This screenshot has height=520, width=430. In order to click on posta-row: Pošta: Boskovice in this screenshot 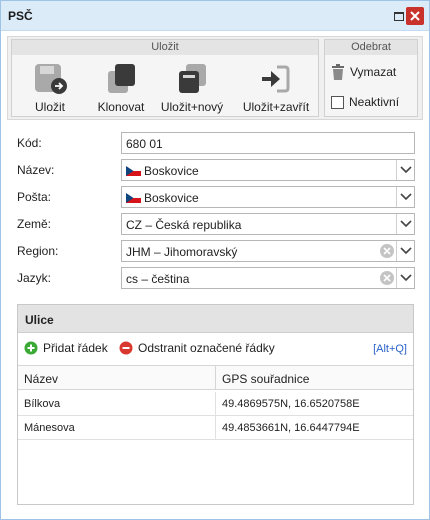, I will do `click(215, 197)`.